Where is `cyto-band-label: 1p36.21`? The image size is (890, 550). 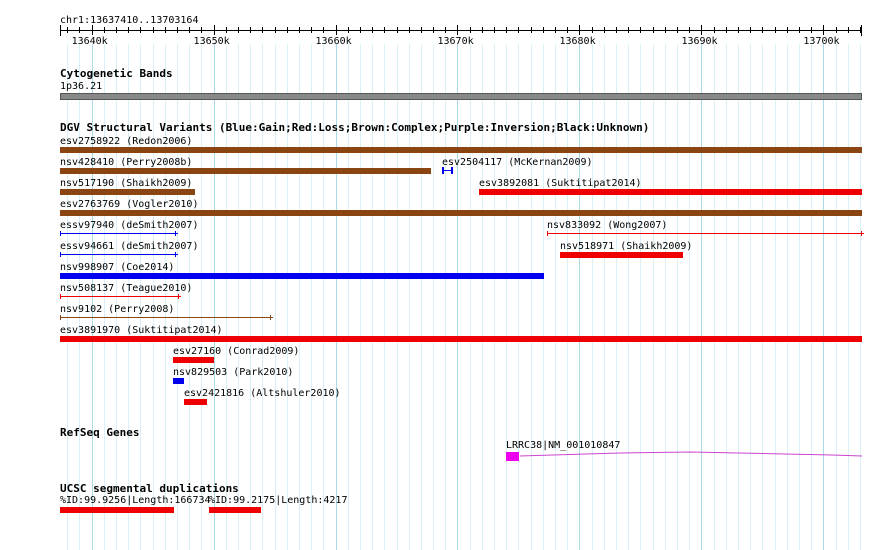 cyto-band-label: 1p36.21 is located at coordinates (81, 86).